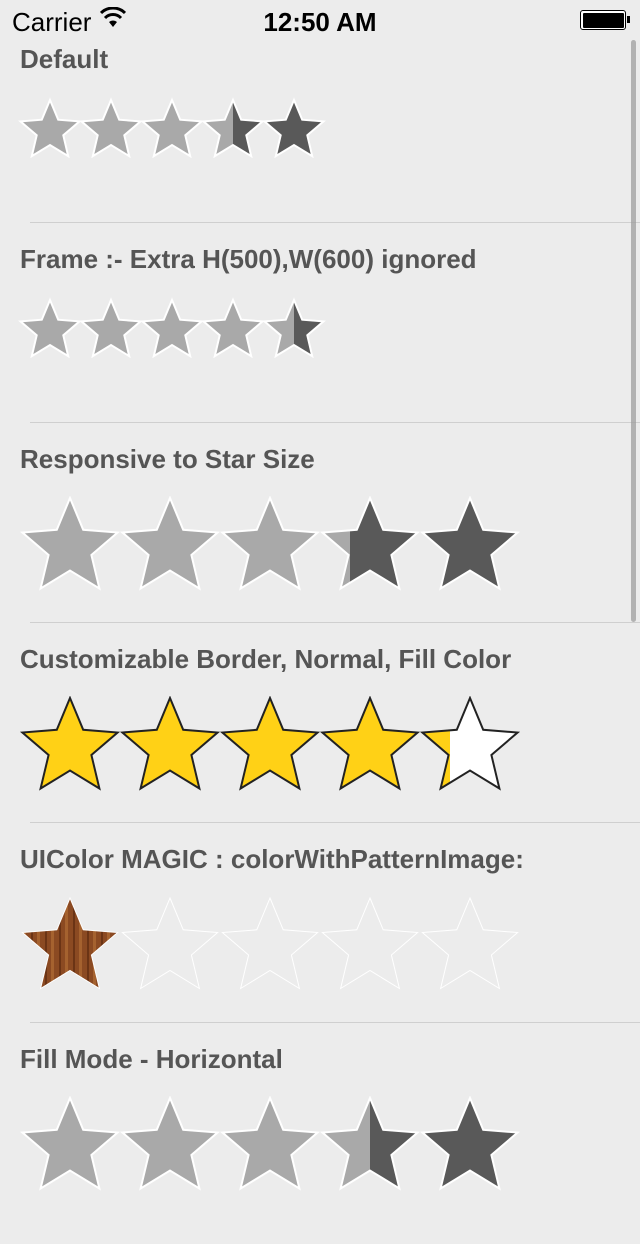 The height and width of the screenshot is (1244, 640). Describe the element at coordinates (151, 1059) in the screenshot. I see `section-title: Fill Mode - Horizontal` at that location.